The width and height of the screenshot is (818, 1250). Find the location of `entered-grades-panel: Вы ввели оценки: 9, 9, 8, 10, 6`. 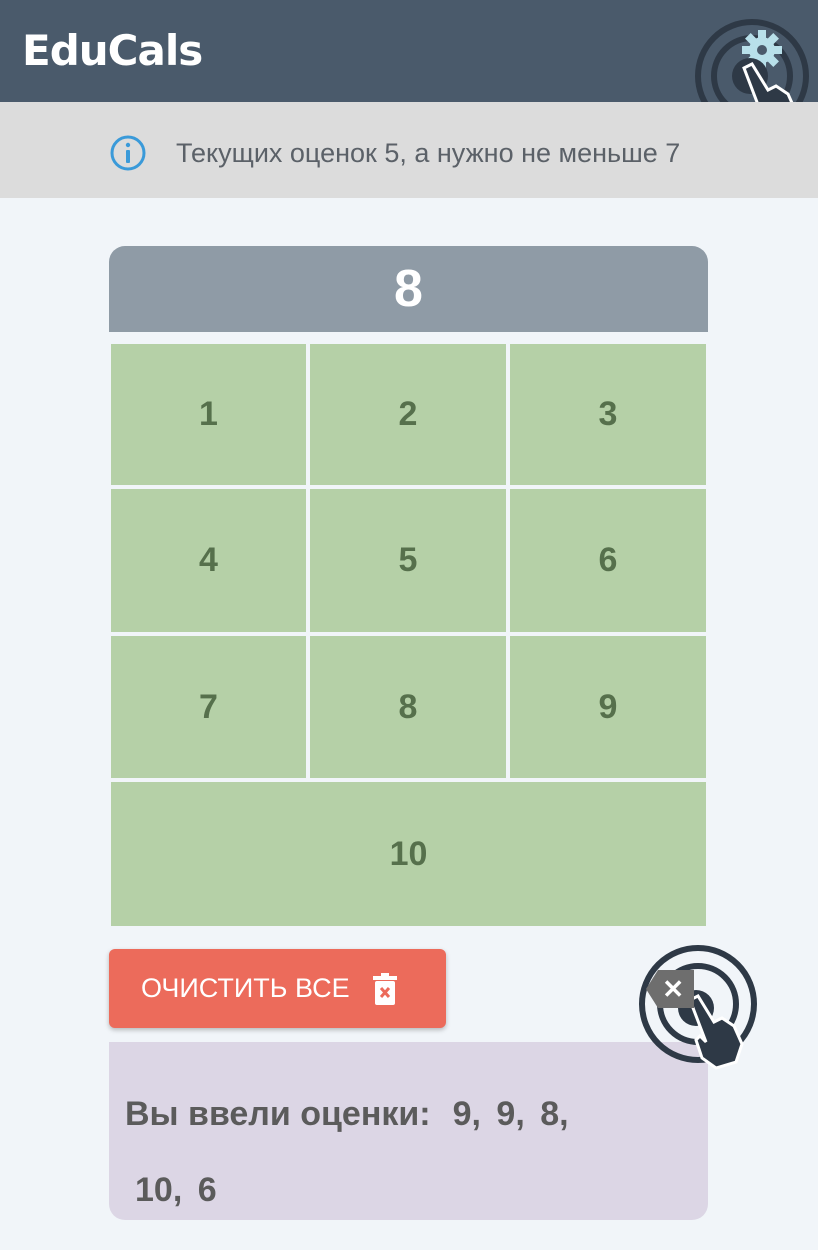

entered-grades-panel: Вы ввели оценки: 9, 9, 8, 10, 6 is located at coordinates (408, 1131).